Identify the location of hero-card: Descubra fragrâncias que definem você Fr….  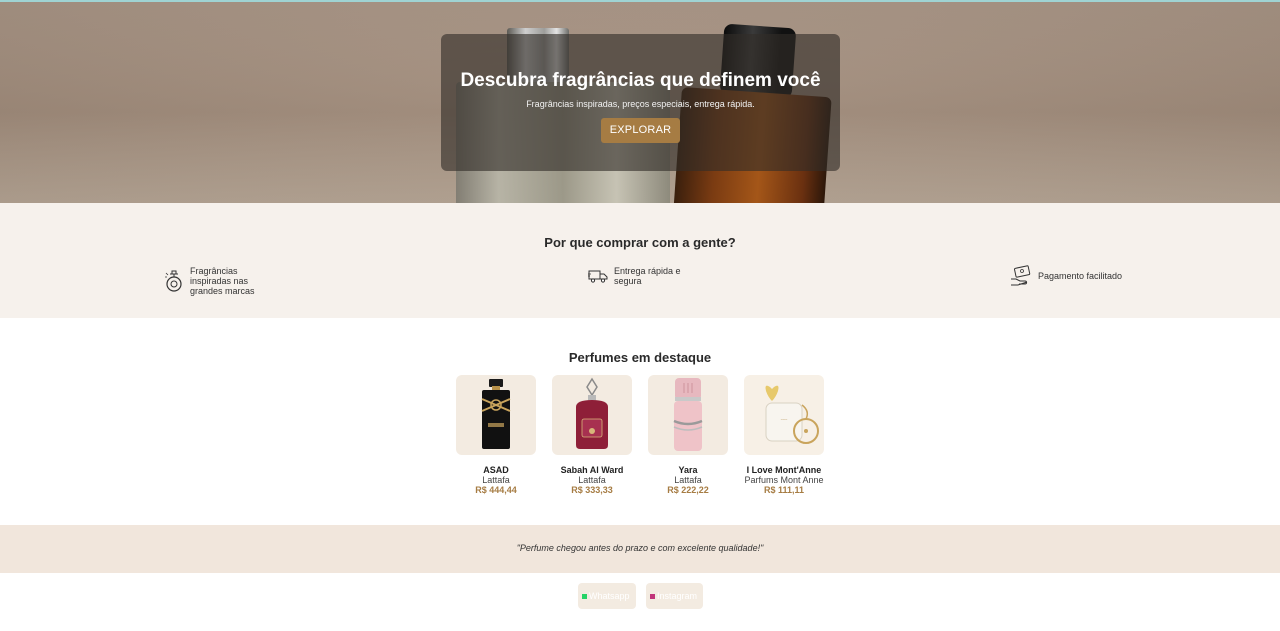
(640, 102).